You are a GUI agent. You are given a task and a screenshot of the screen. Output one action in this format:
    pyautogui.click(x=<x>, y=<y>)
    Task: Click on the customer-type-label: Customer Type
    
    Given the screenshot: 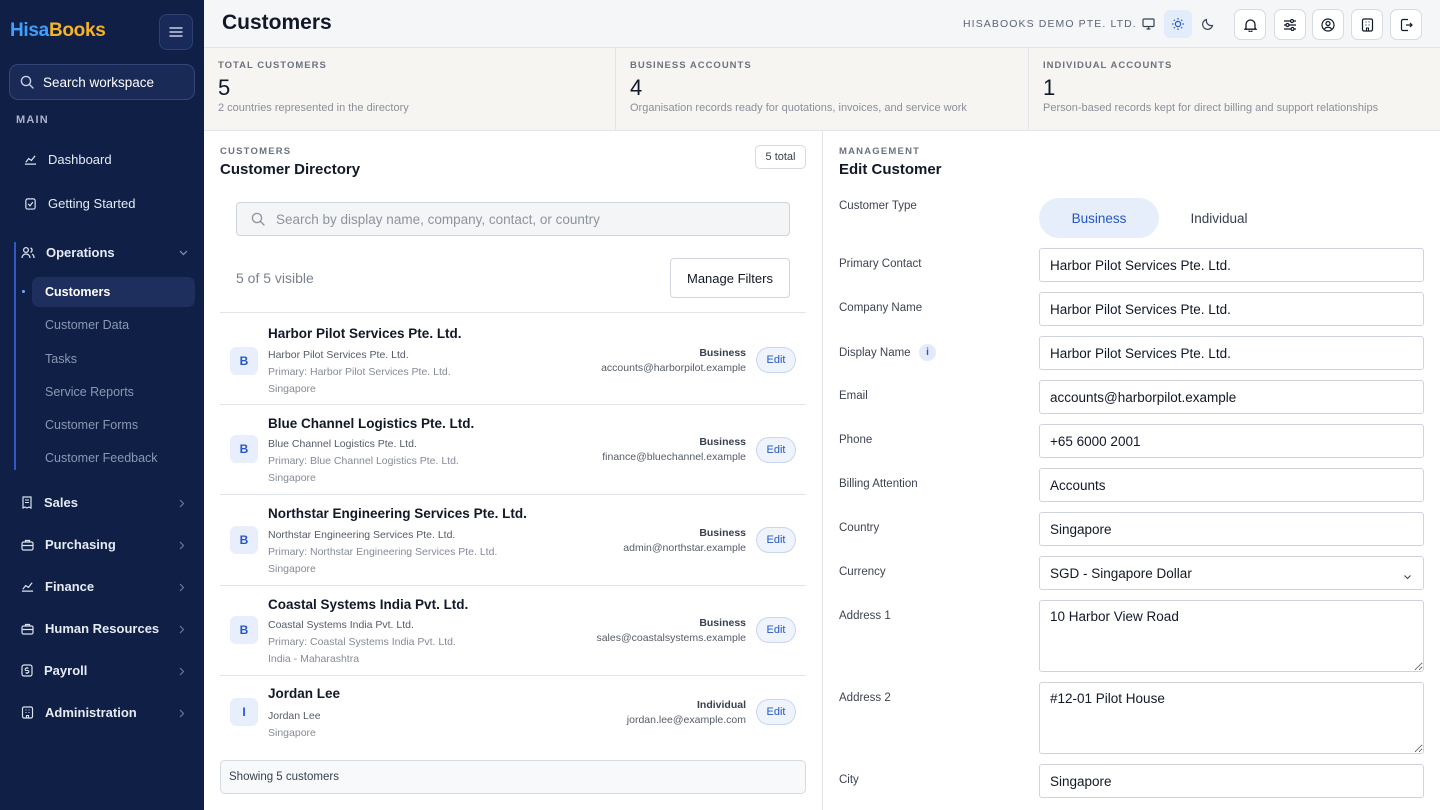 What is the action you would take?
    pyautogui.click(x=878, y=206)
    